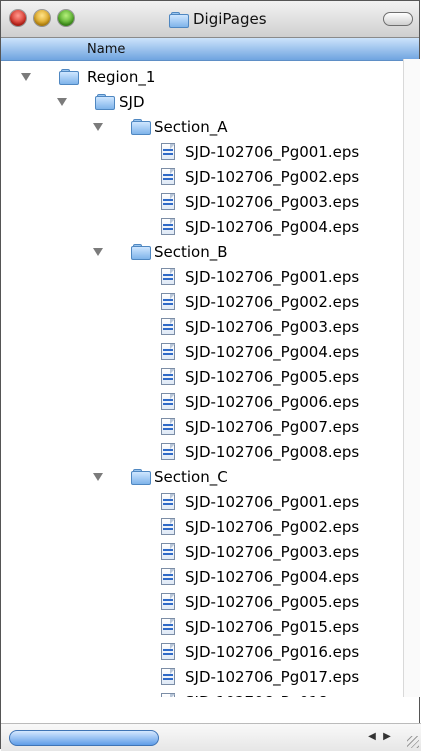 The width and height of the screenshot is (422, 751). I want to click on folder-name: Section_B, so click(191, 252).